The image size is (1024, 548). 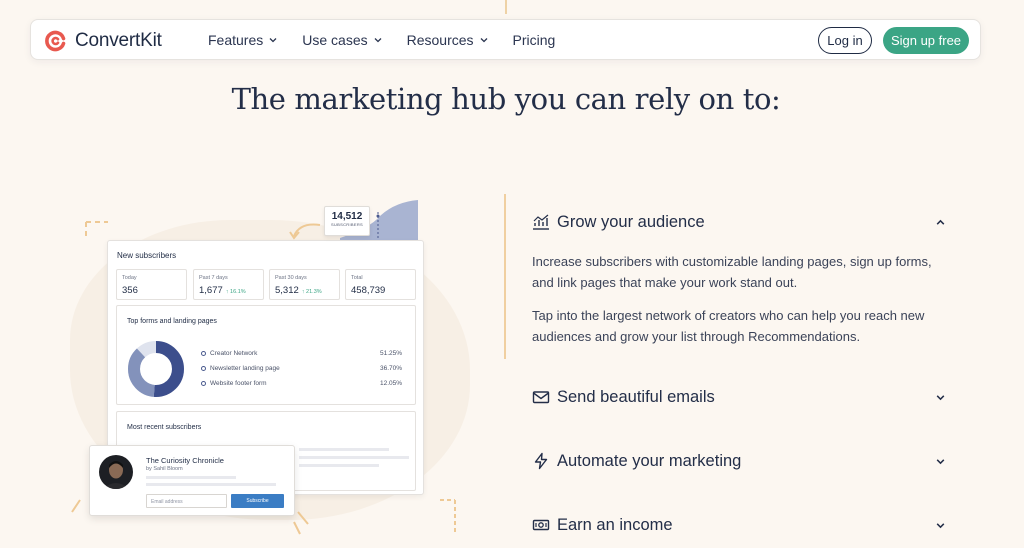 I want to click on envelope-icon, so click(x=541, y=397).